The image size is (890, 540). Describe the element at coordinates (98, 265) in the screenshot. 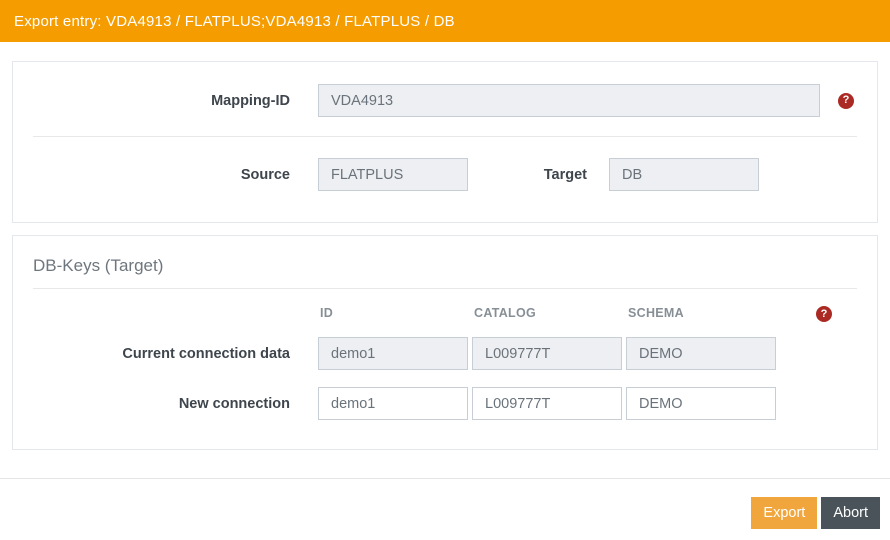

I see `db-keys-title: DB-Keys (Target)` at that location.